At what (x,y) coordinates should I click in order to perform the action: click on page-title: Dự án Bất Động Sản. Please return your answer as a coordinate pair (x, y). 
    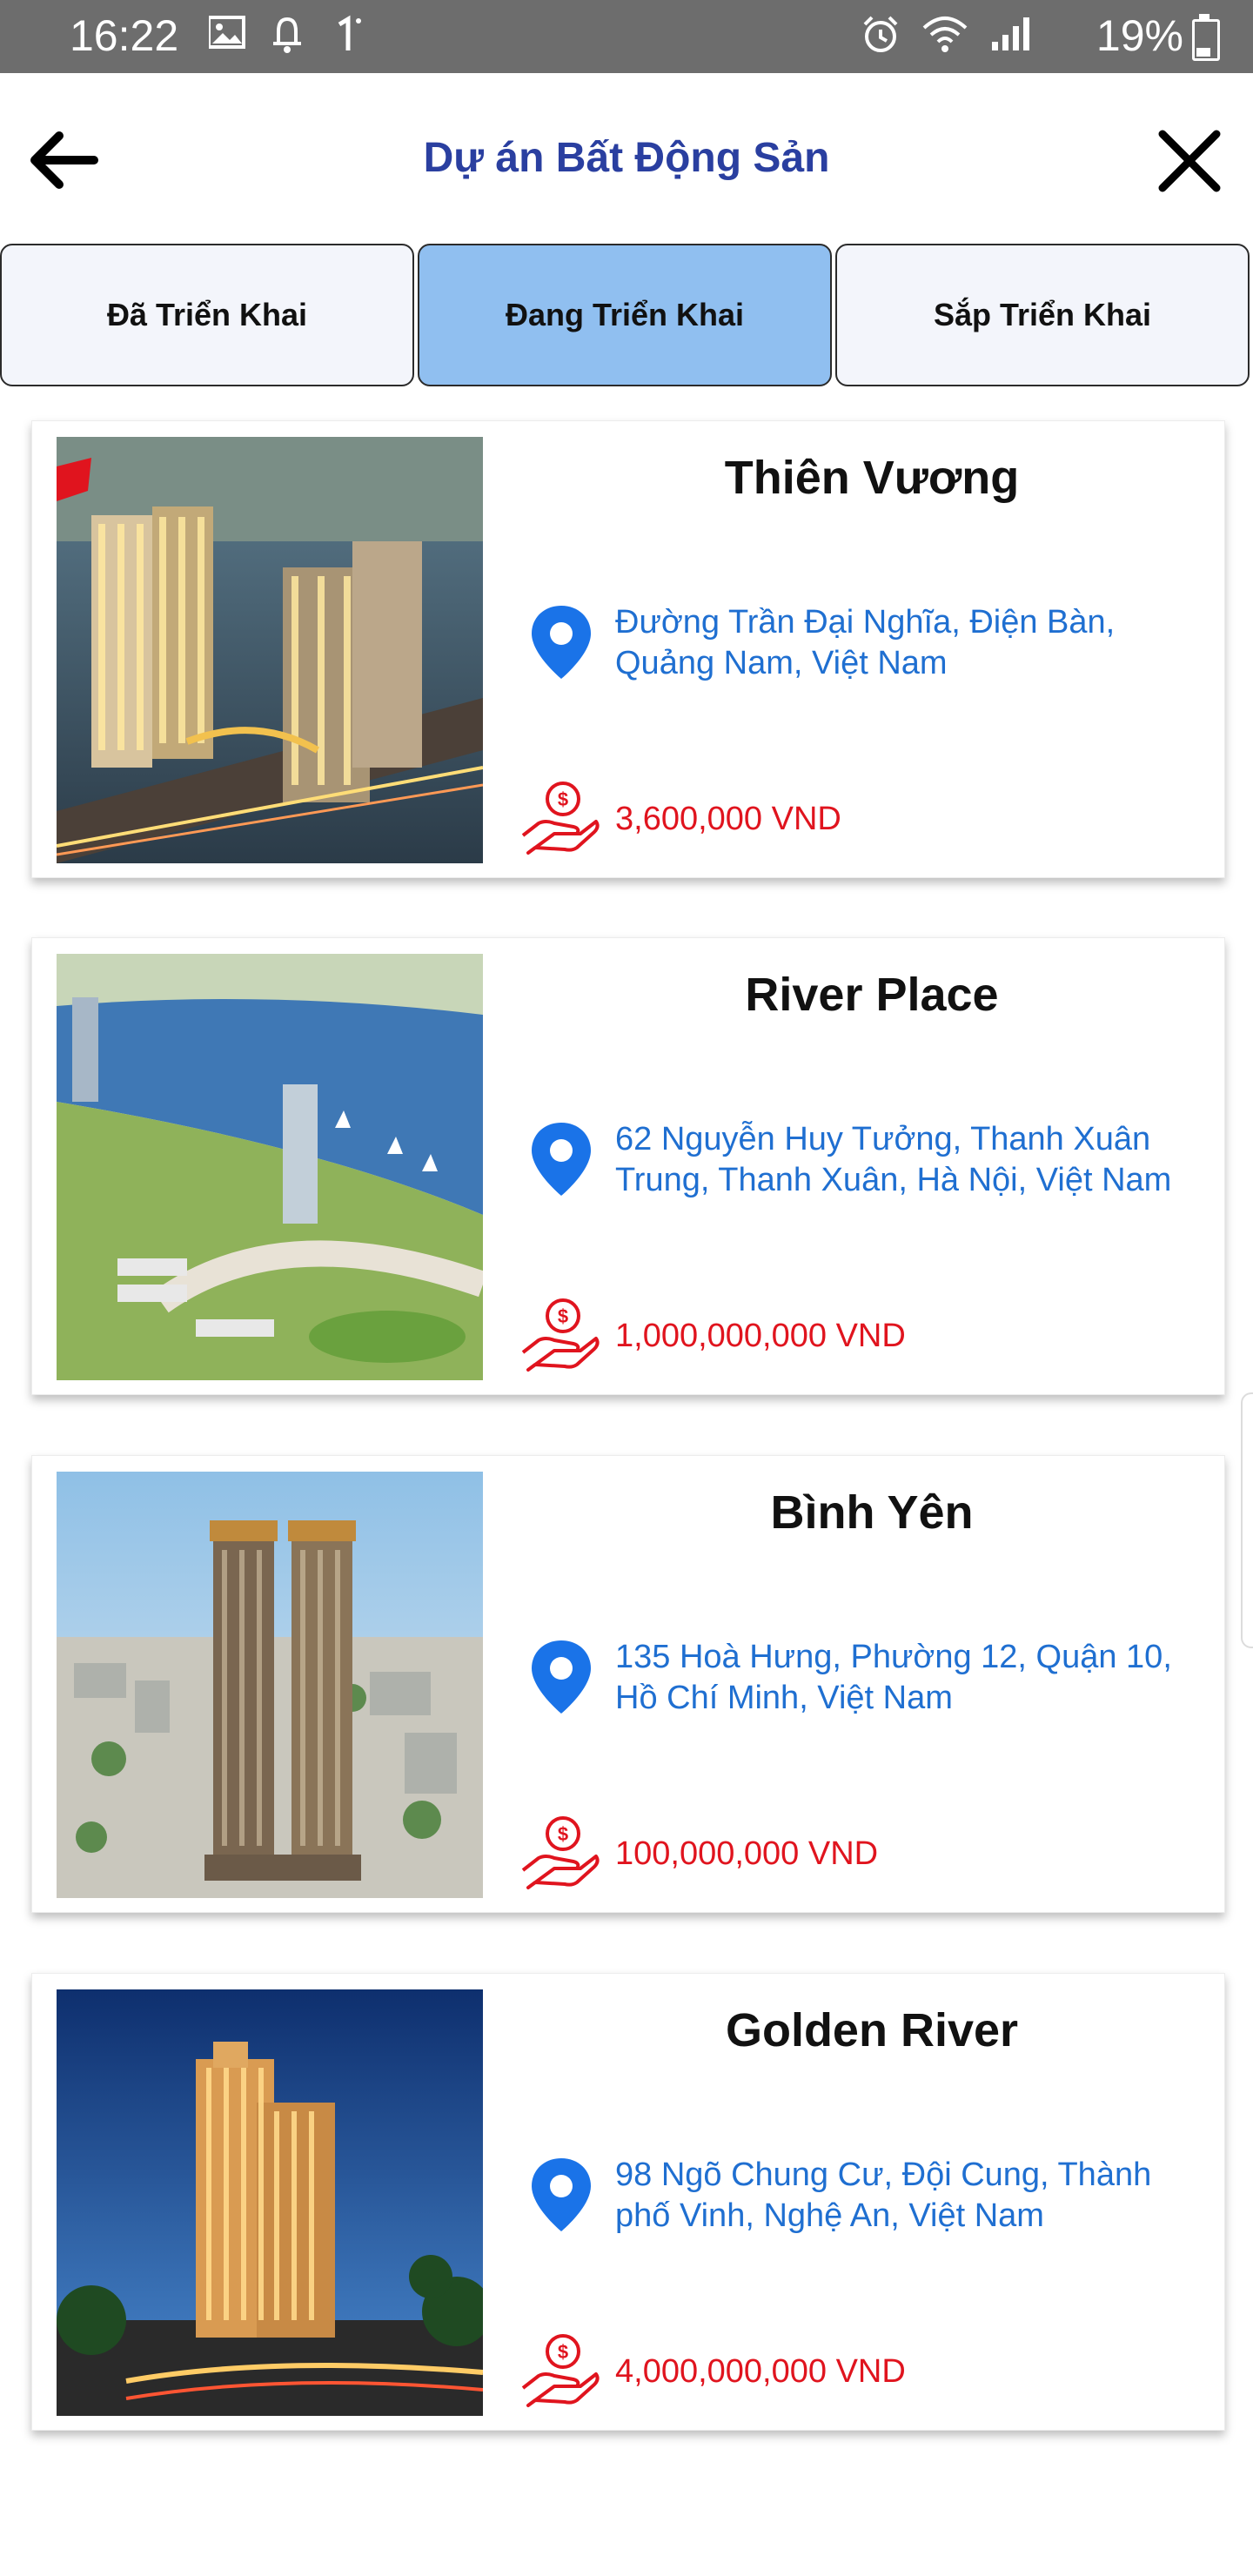
    Looking at the image, I should click on (626, 158).